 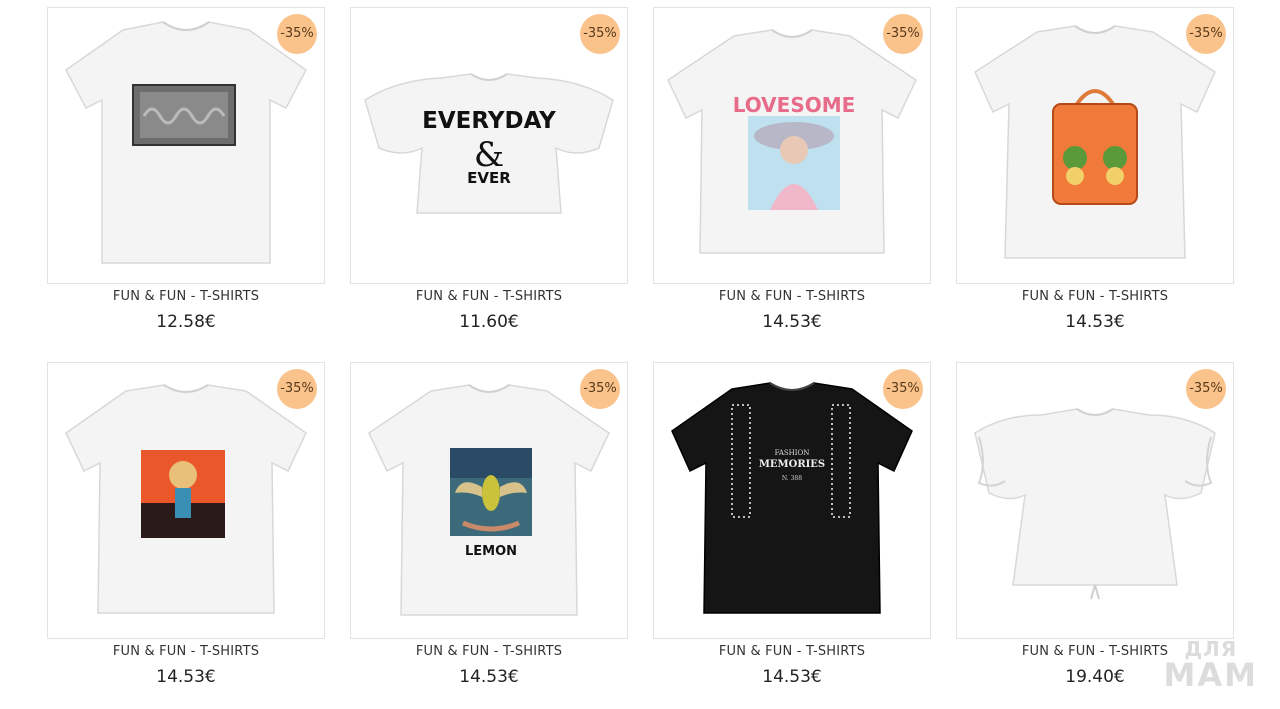 What do you see at coordinates (792, 141) in the screenshot?
I see `tshirt-image: LOVESOME` at bounding box center [792, 141].